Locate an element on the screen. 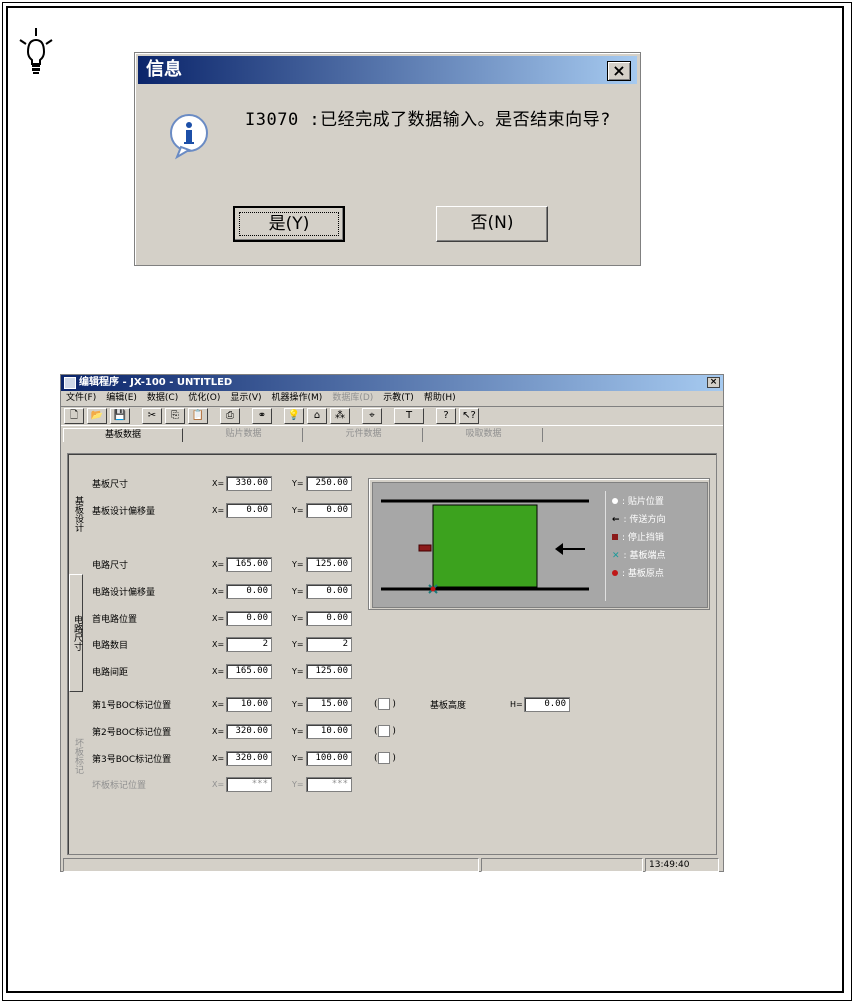 The height and width of the screenshot is (1003, 854). paste-icon: 📋 is located at coordinates (198, 416).